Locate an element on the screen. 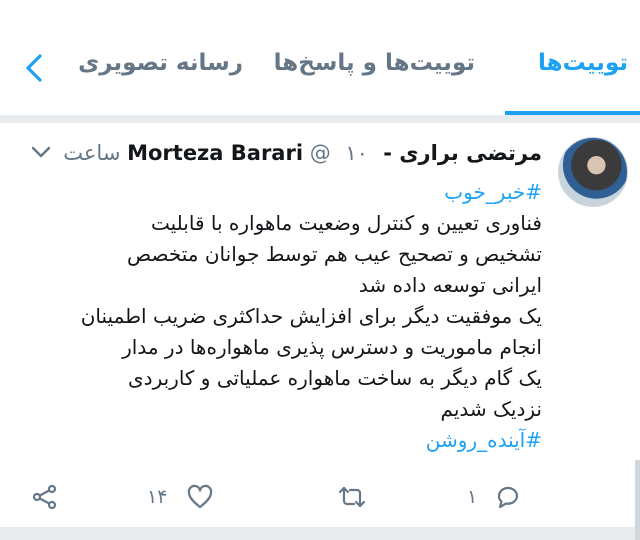 The height and width of the screenshot is (540, 640). tweet-line: ایرانی توسعه داده شد is located at coordinates (450, 285).